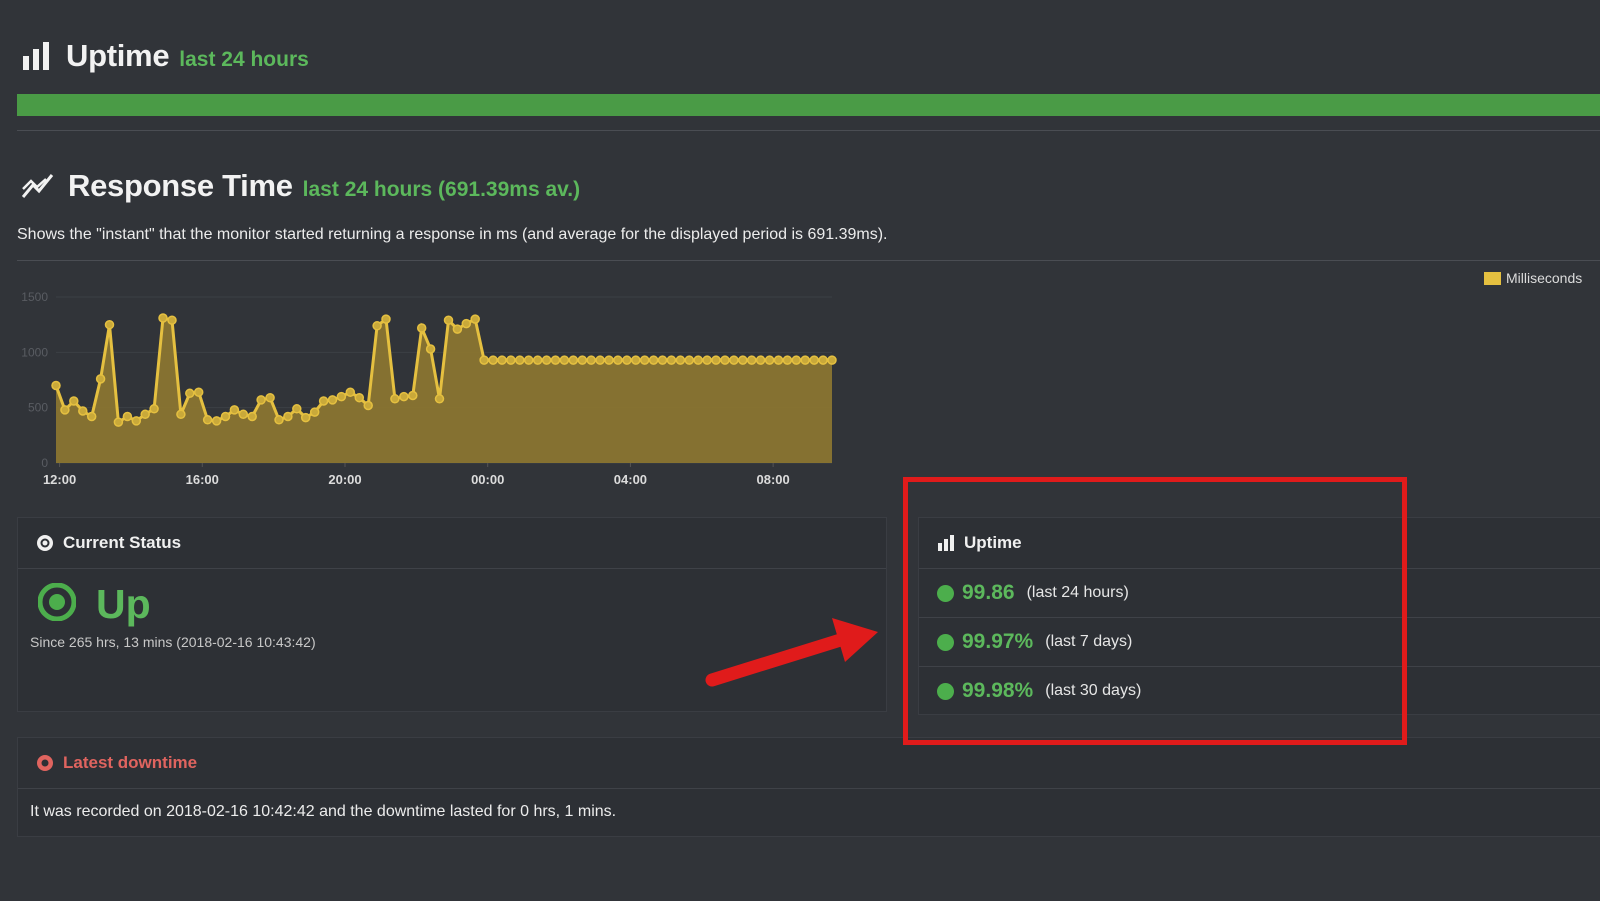 This screenshot has height=901, width=1600. I want to click on latest-downtime-heading-label: Latest downtime, so click(130, 762).